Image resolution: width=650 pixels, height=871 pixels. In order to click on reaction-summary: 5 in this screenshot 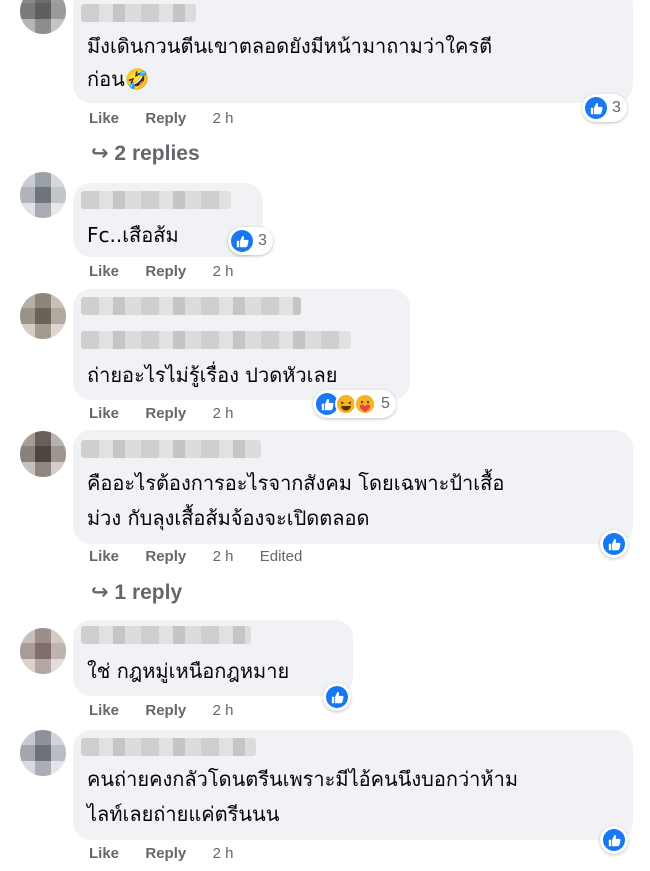, I will do `click(354, 404)`.